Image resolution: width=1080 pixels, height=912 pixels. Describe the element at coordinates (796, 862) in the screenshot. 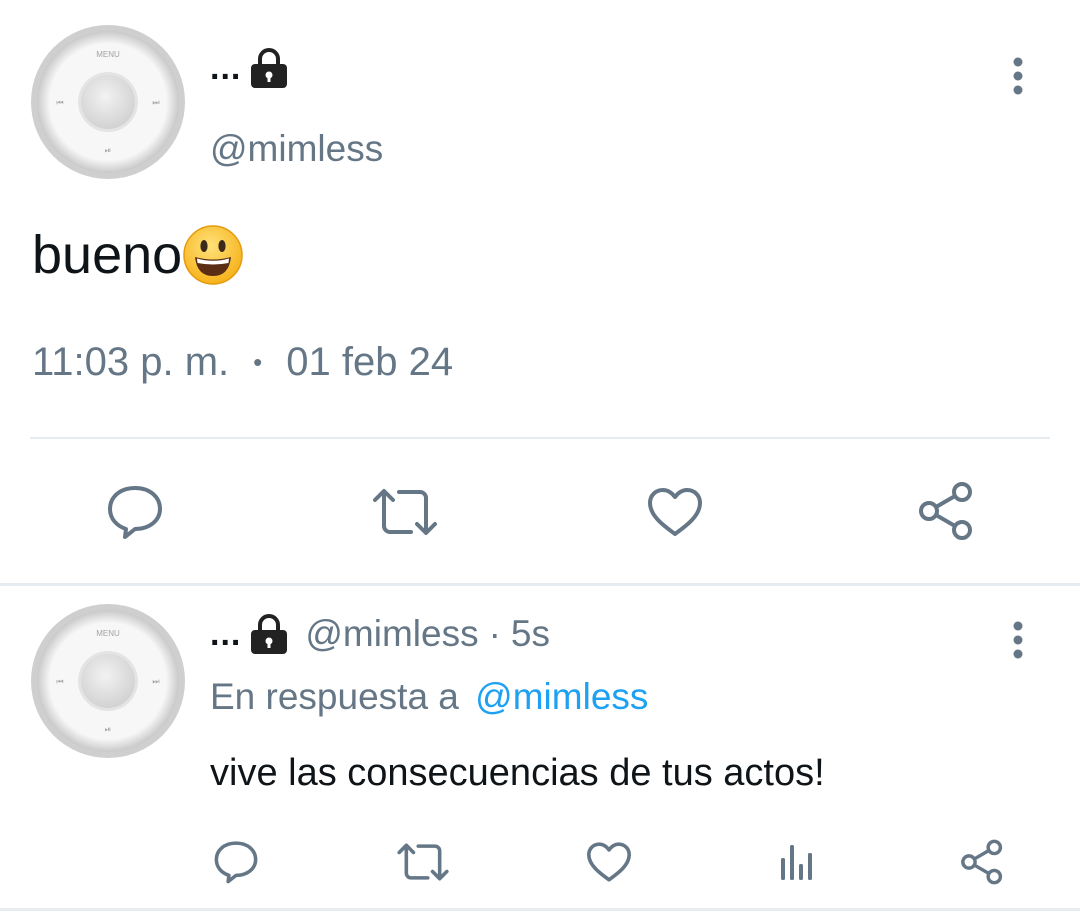

I see `analytics-icon` at that location.